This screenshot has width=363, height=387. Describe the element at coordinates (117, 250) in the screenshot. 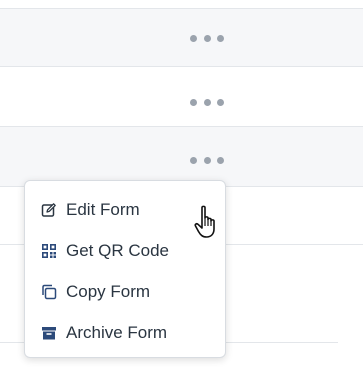

I see `menu-item-label: Get QR Code` at that location.